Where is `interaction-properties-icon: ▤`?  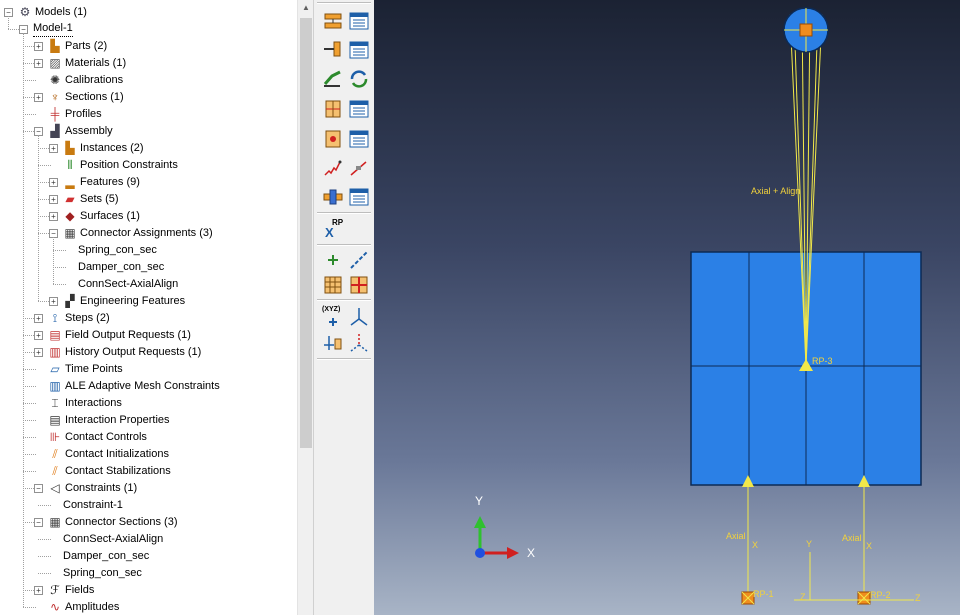
interaction-properties-icon: ▤ is located at coordinates (55, 420).